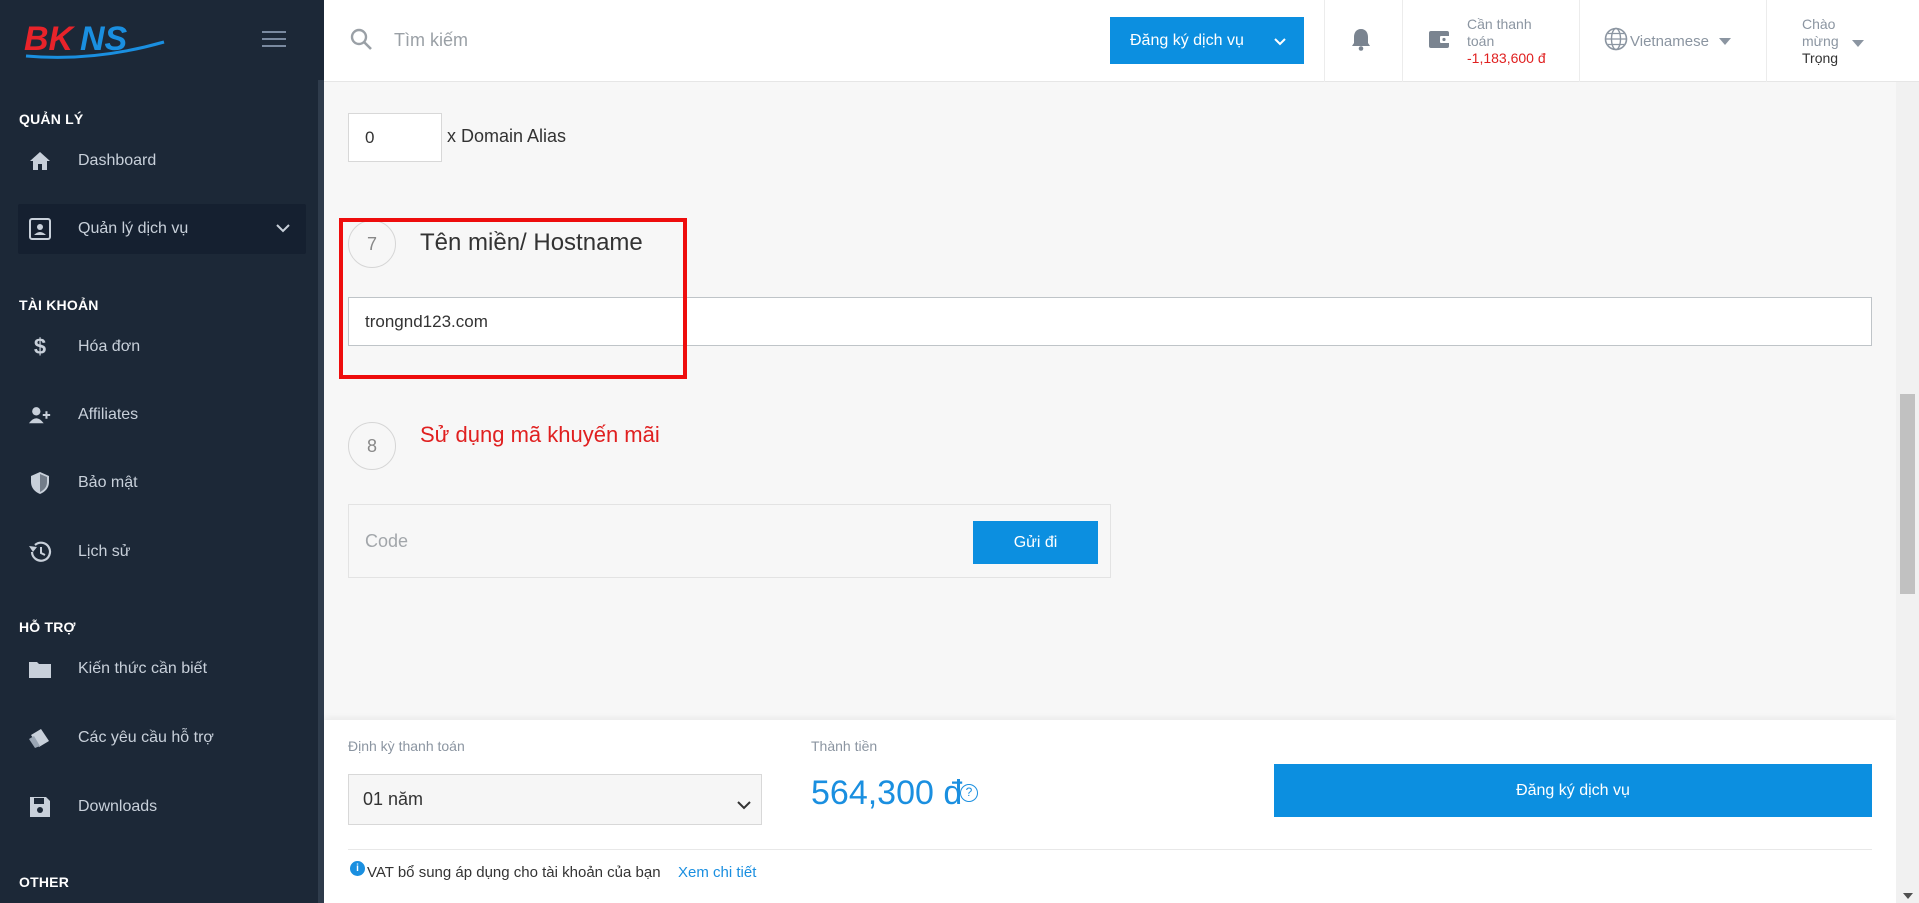 This screenshot has width=1919, height=903. I want to click on sidebar-item-label: Các yêu cầu hỗ trợ, so click(146, 737).